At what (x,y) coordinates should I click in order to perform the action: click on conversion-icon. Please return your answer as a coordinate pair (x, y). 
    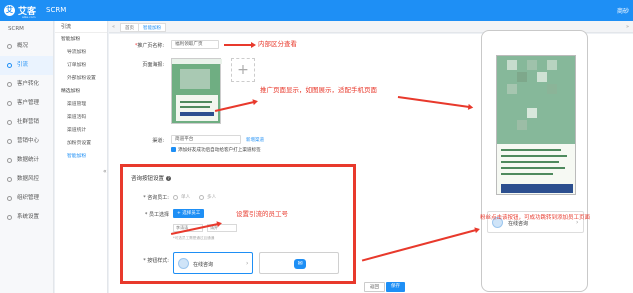
    Looking at the image, I should click on (9, 84).